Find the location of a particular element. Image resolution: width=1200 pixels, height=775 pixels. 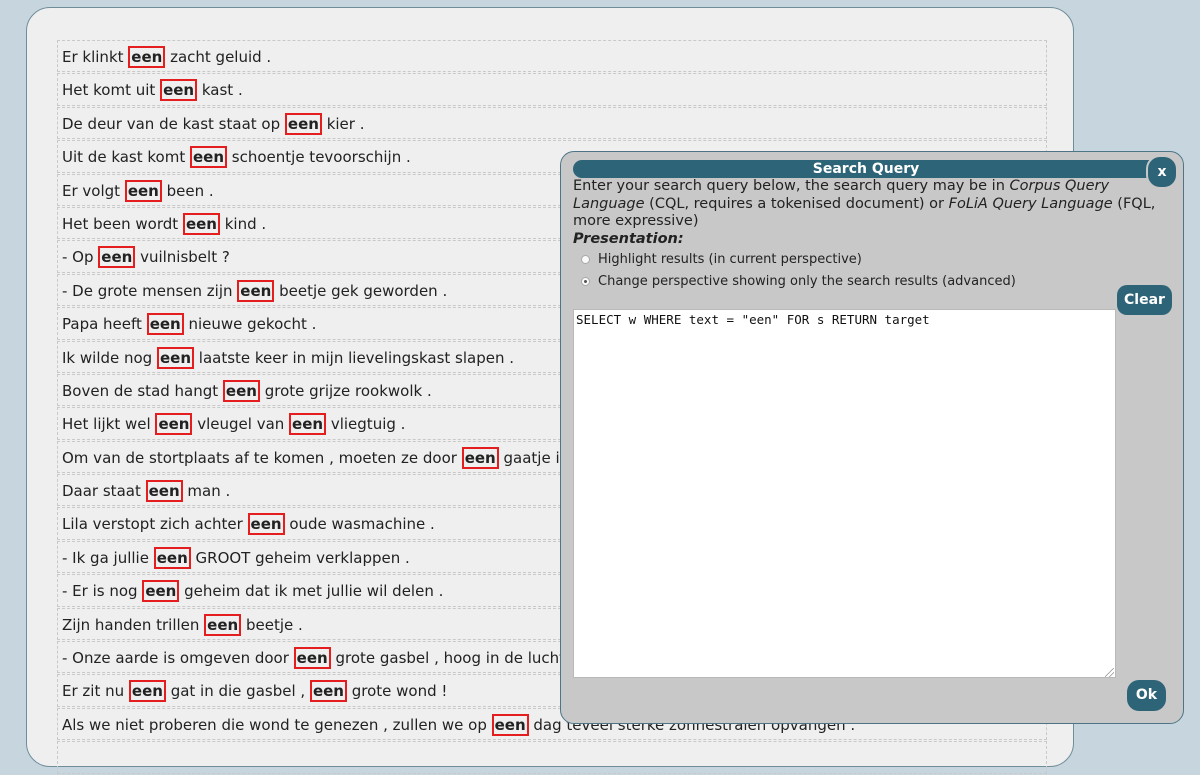

intro-text-2: (CQL, requires a tokenised document) or is located at coordinates (796, 203).